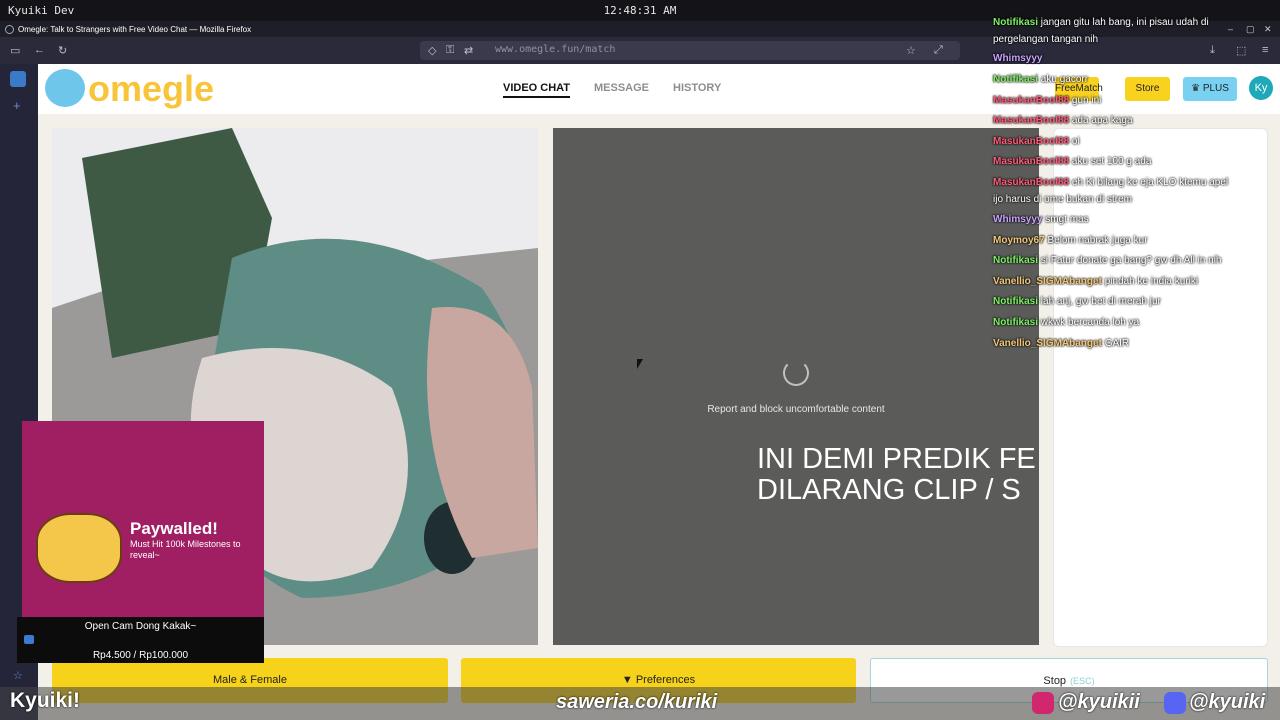  Describe the element at coordinates (1250, 29) in the screenshot. I see `maximize-icon: ▢` at that location.